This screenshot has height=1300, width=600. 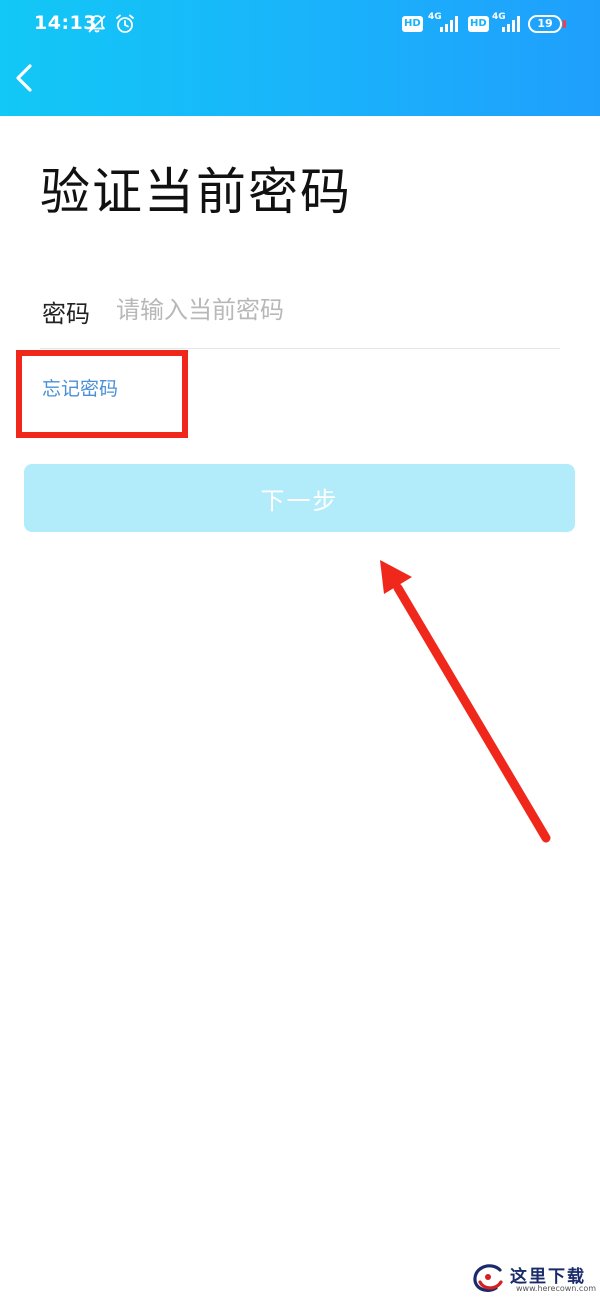 I want to click on muted-bell-icon, so click(x=97, y=24).